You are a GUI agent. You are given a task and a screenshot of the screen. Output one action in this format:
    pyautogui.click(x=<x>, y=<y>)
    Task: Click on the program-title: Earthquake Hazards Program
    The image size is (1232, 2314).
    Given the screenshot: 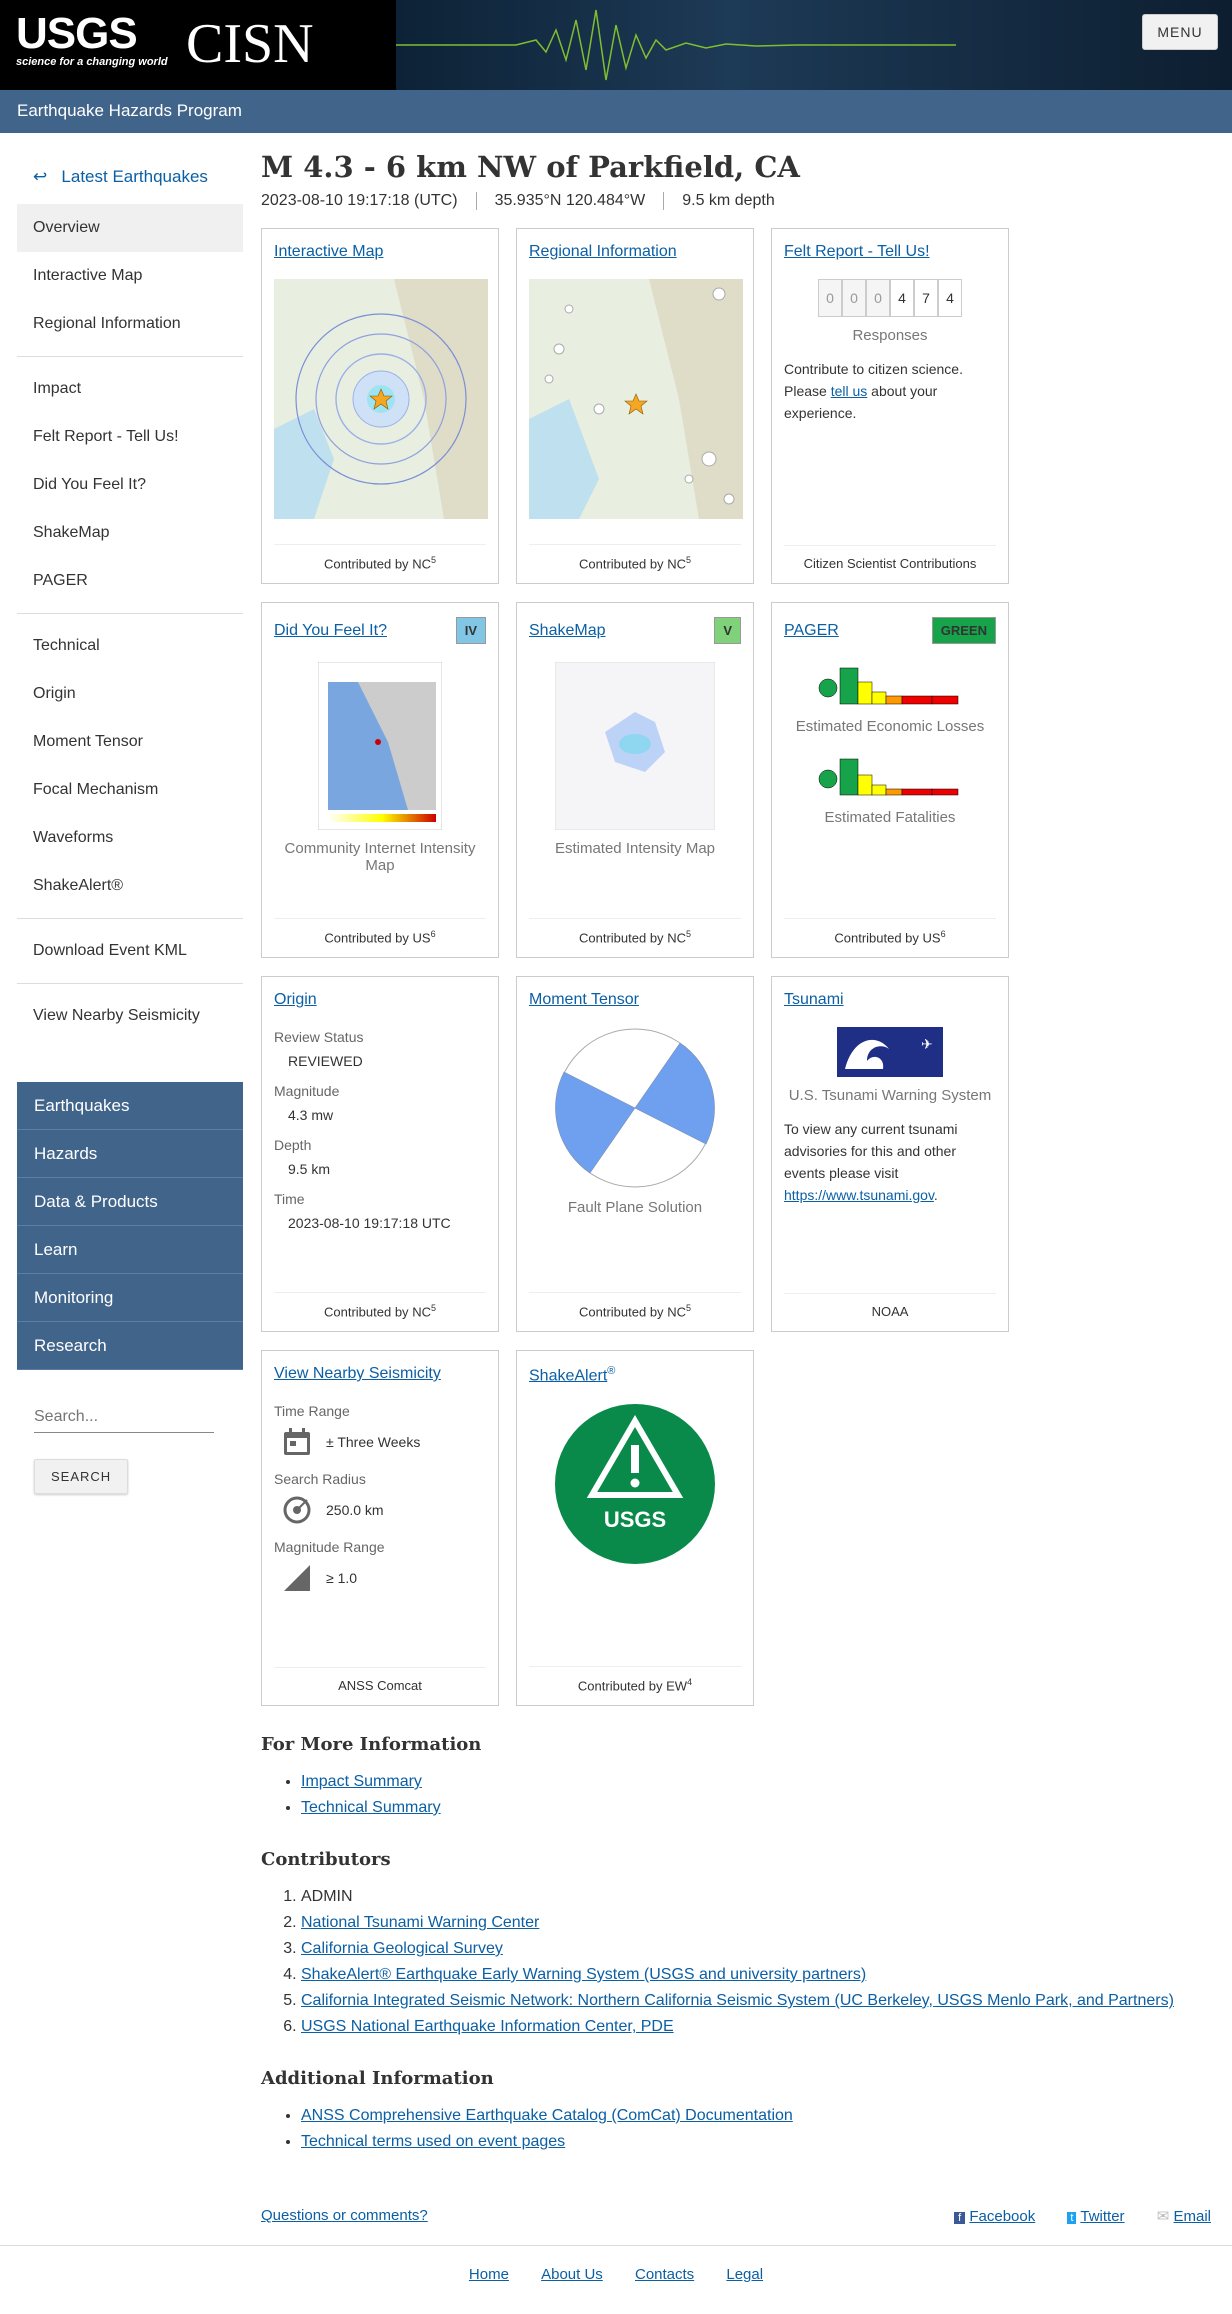 What is the action you would take?
    pyautogui.click(x=129, y=110)
    